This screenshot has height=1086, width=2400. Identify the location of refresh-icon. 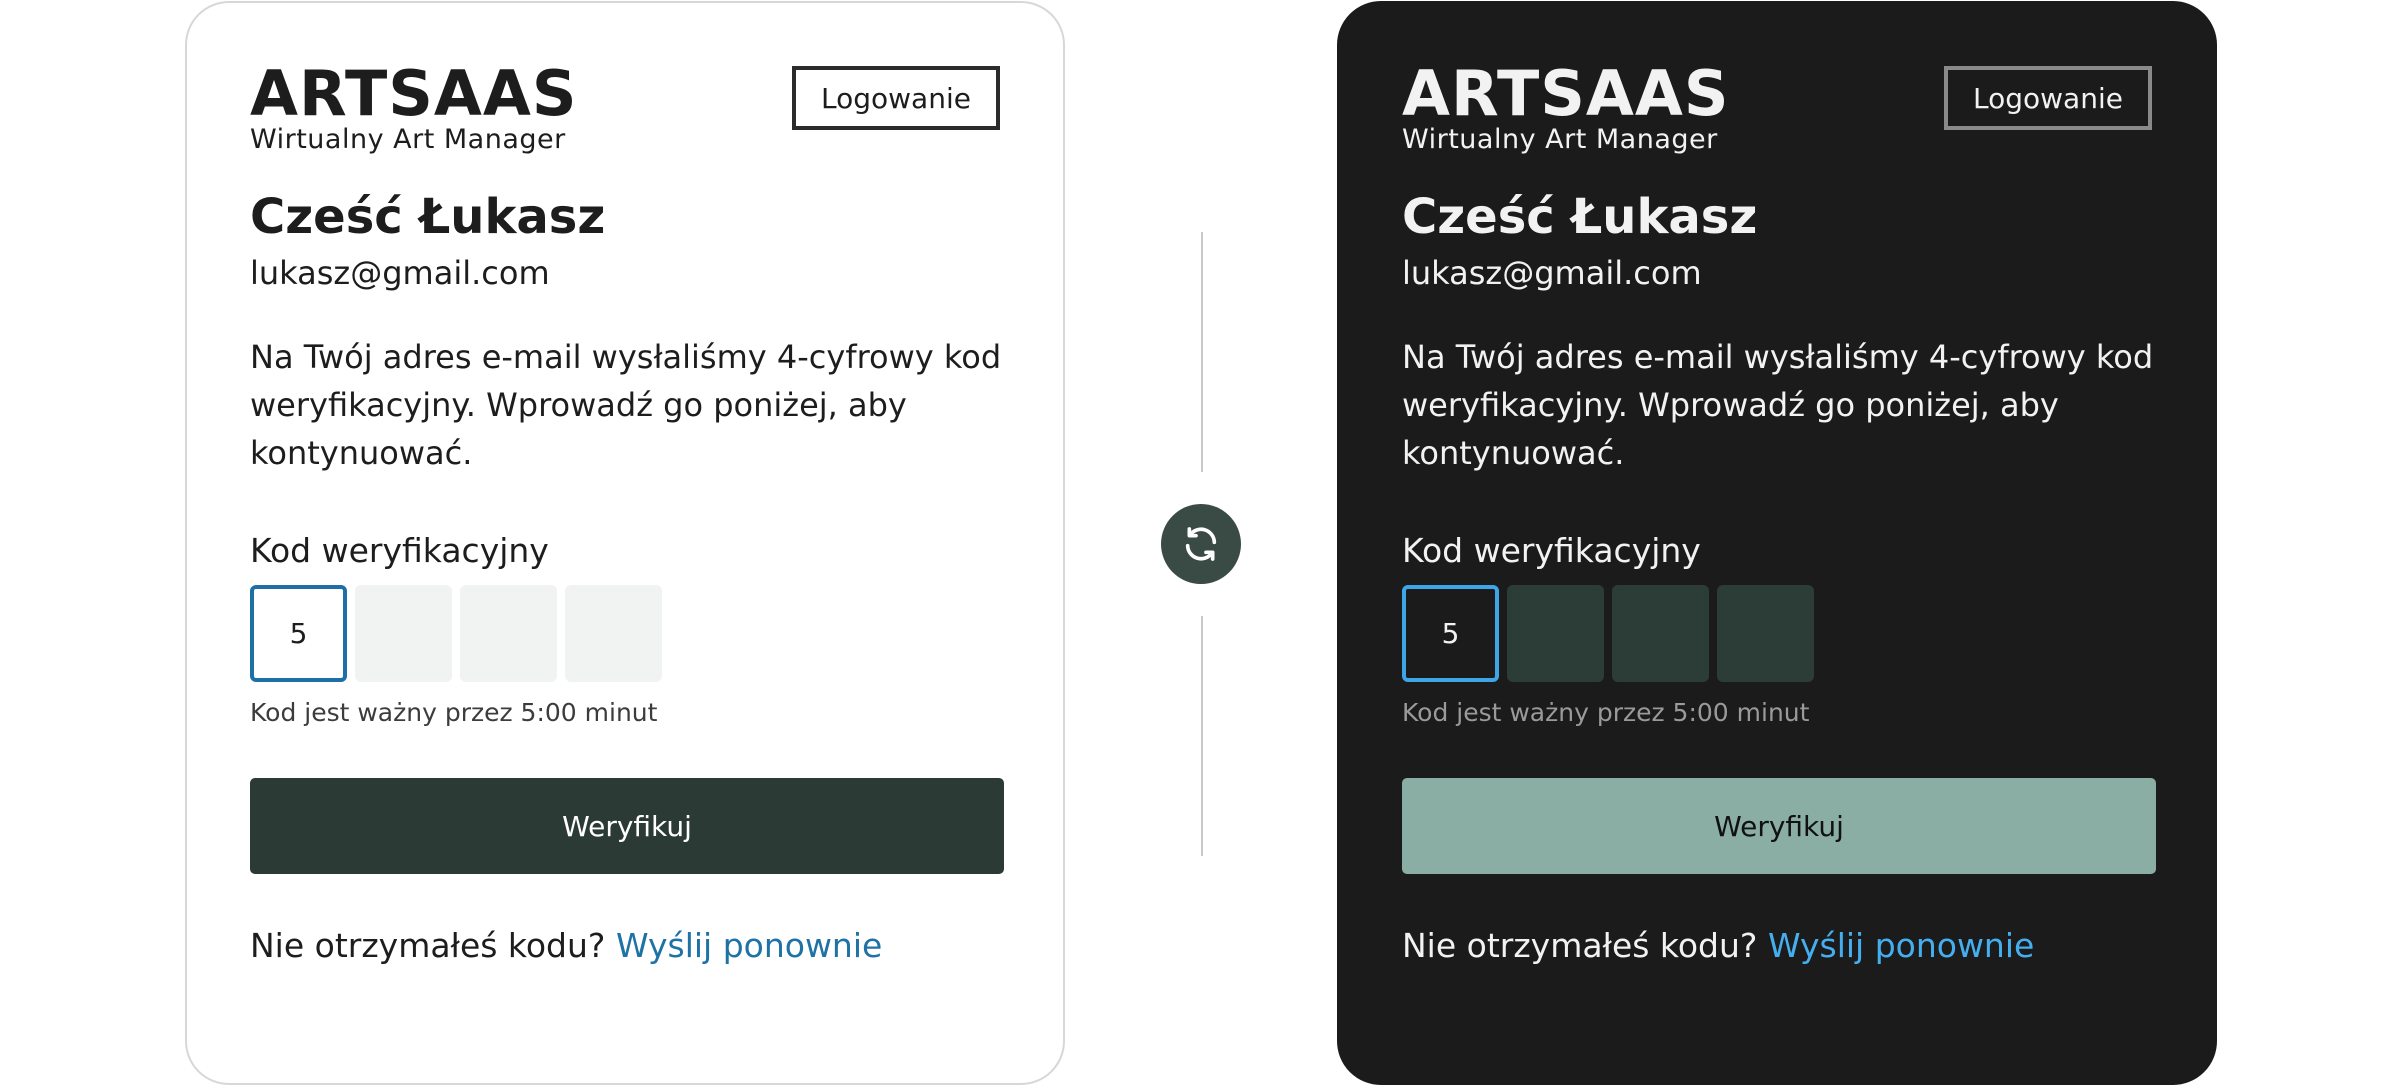
(1201, 544).